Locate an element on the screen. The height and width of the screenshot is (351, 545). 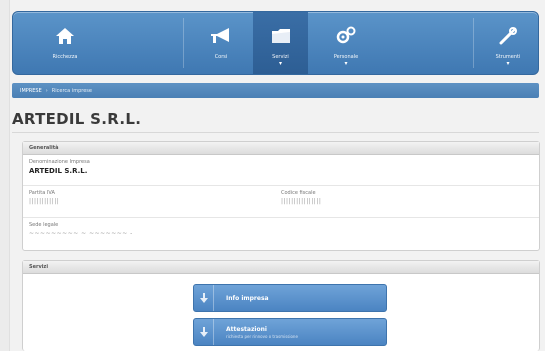
title-divider is located at coordinates (275, 132).